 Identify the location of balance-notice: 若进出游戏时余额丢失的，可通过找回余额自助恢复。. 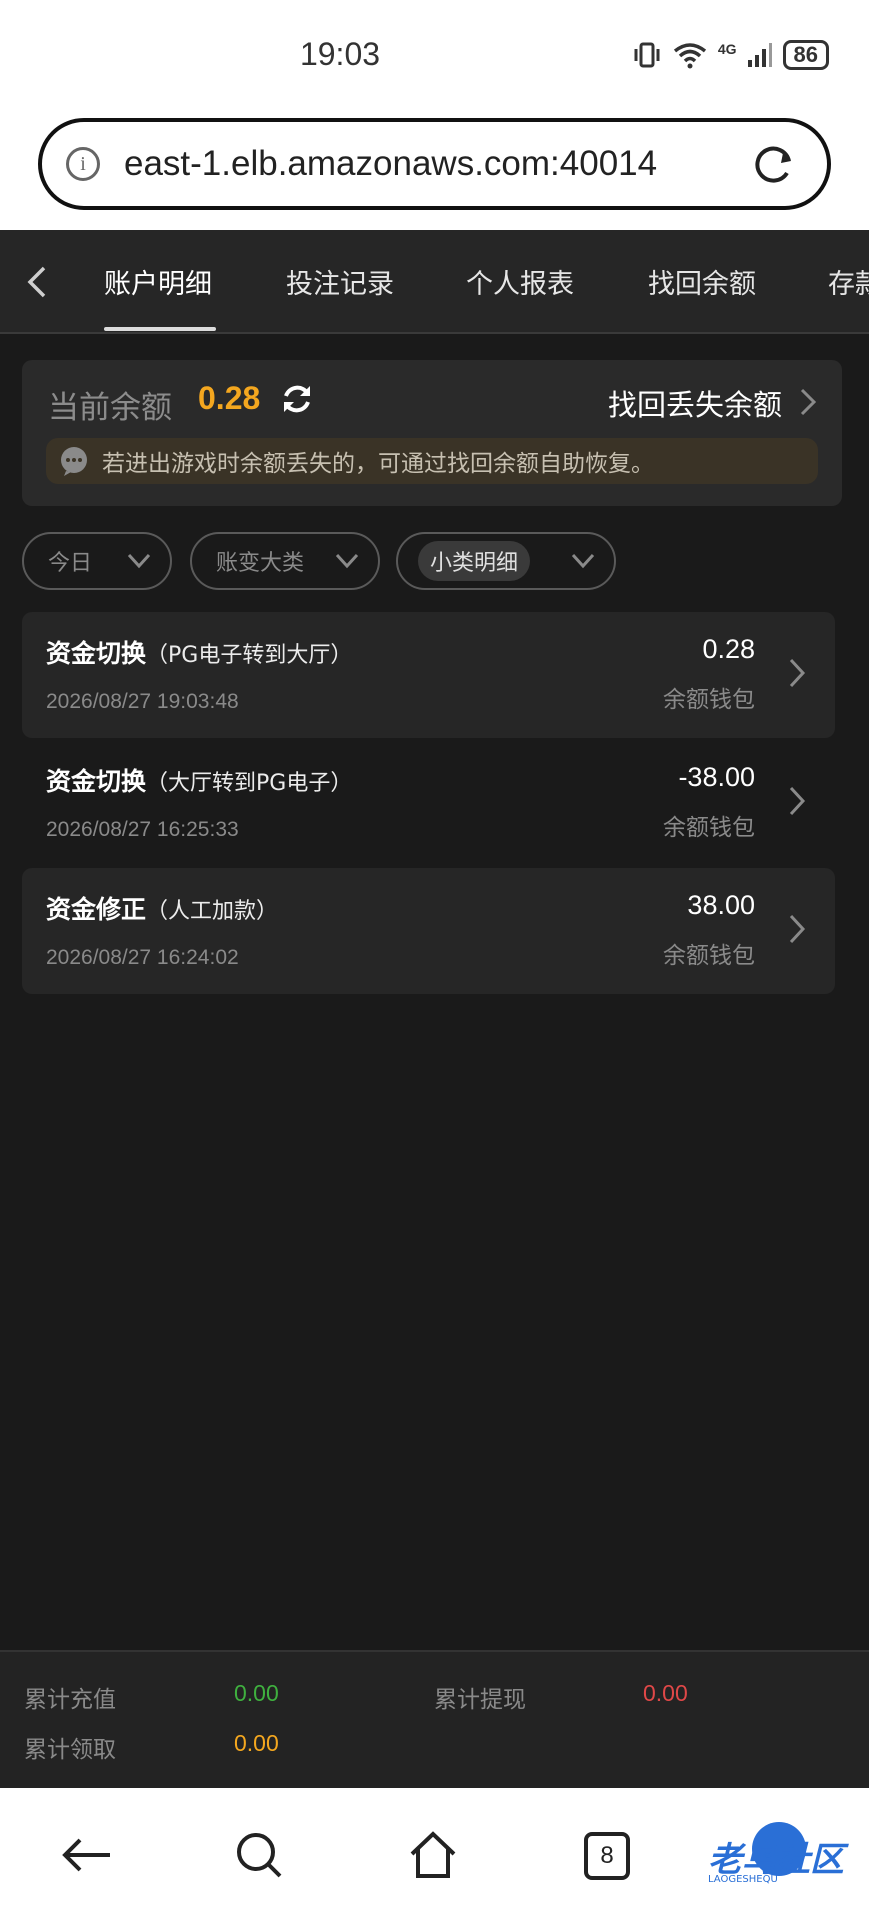
(432, 461).